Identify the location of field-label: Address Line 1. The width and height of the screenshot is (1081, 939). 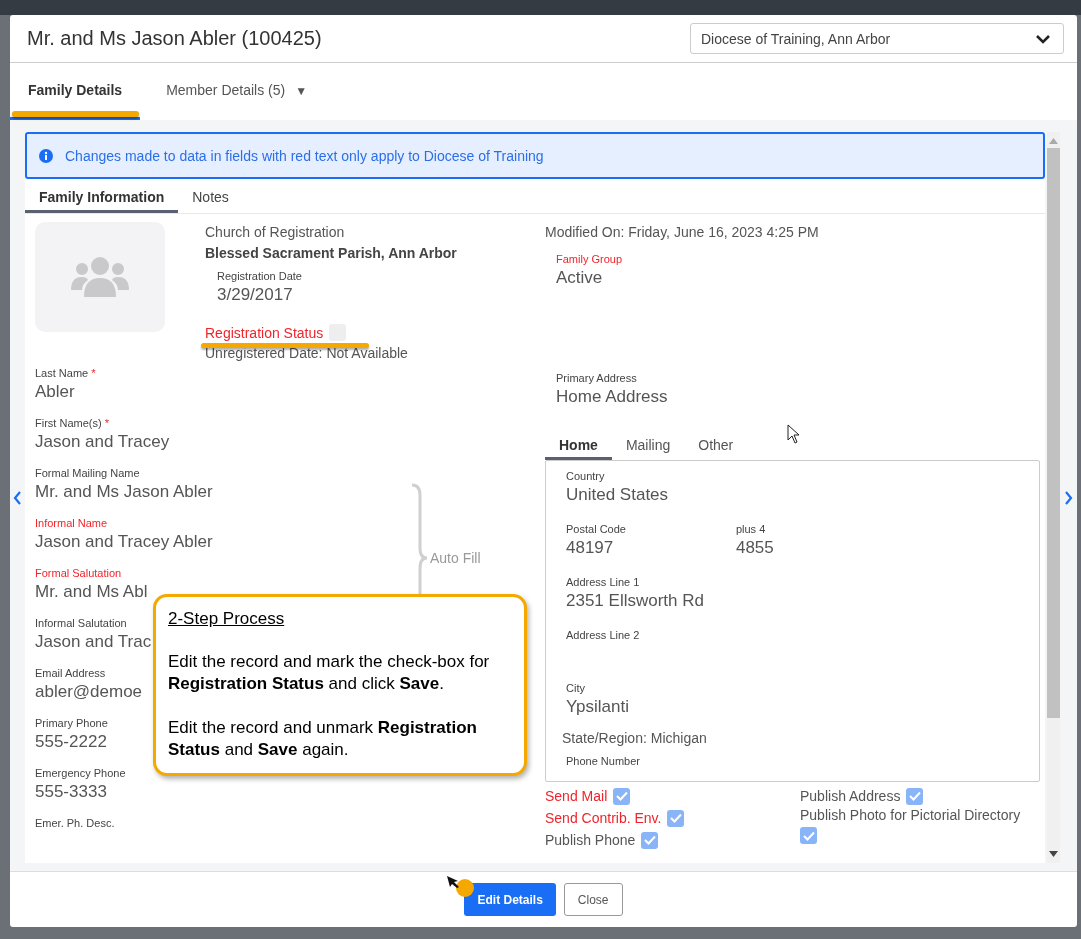
(603, 582).